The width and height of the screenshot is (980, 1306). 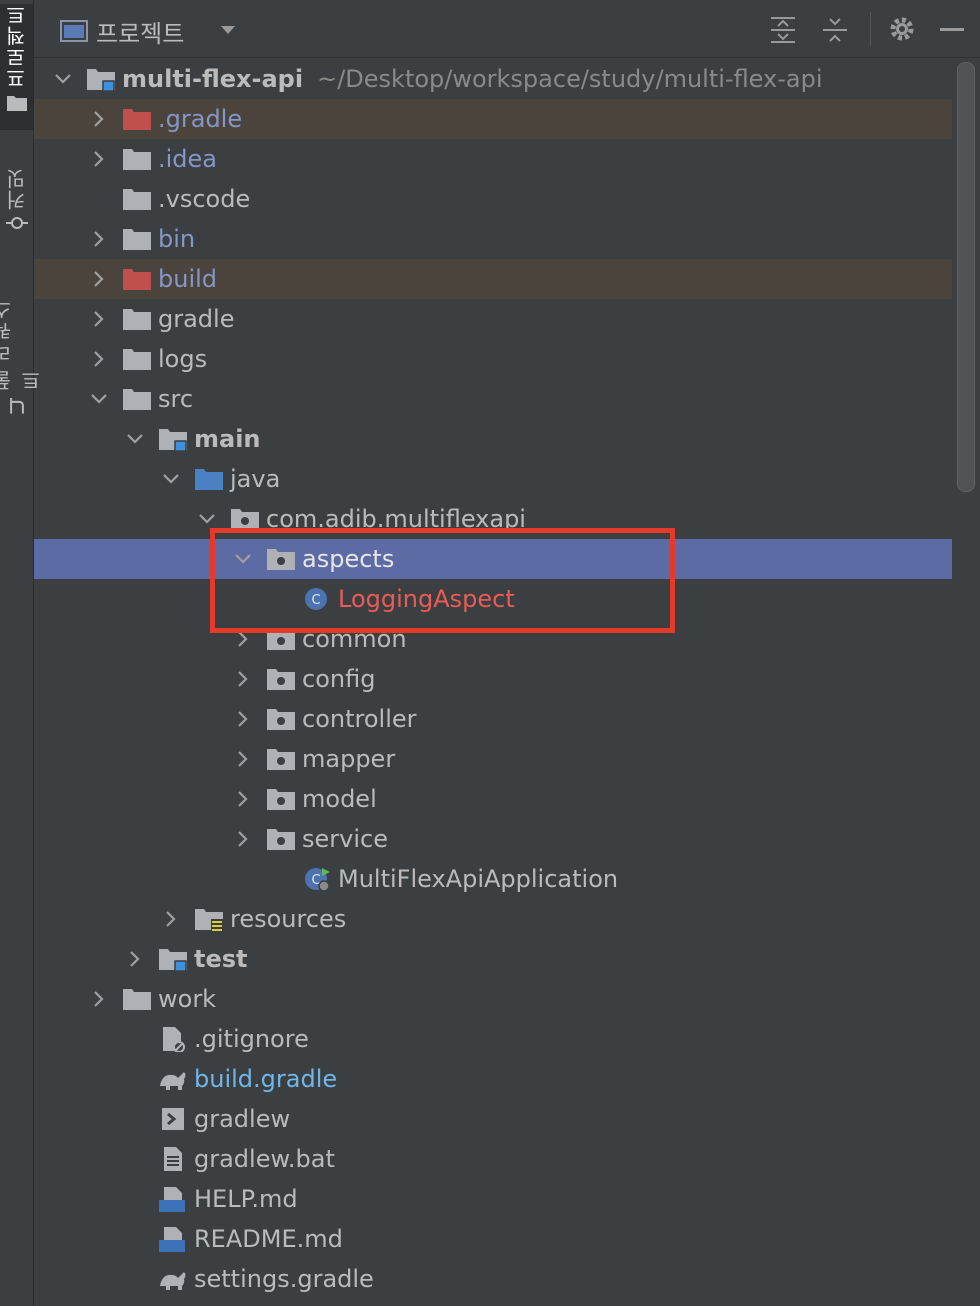 I want to click on tree-row-test: test, so click(x=493, y=959).